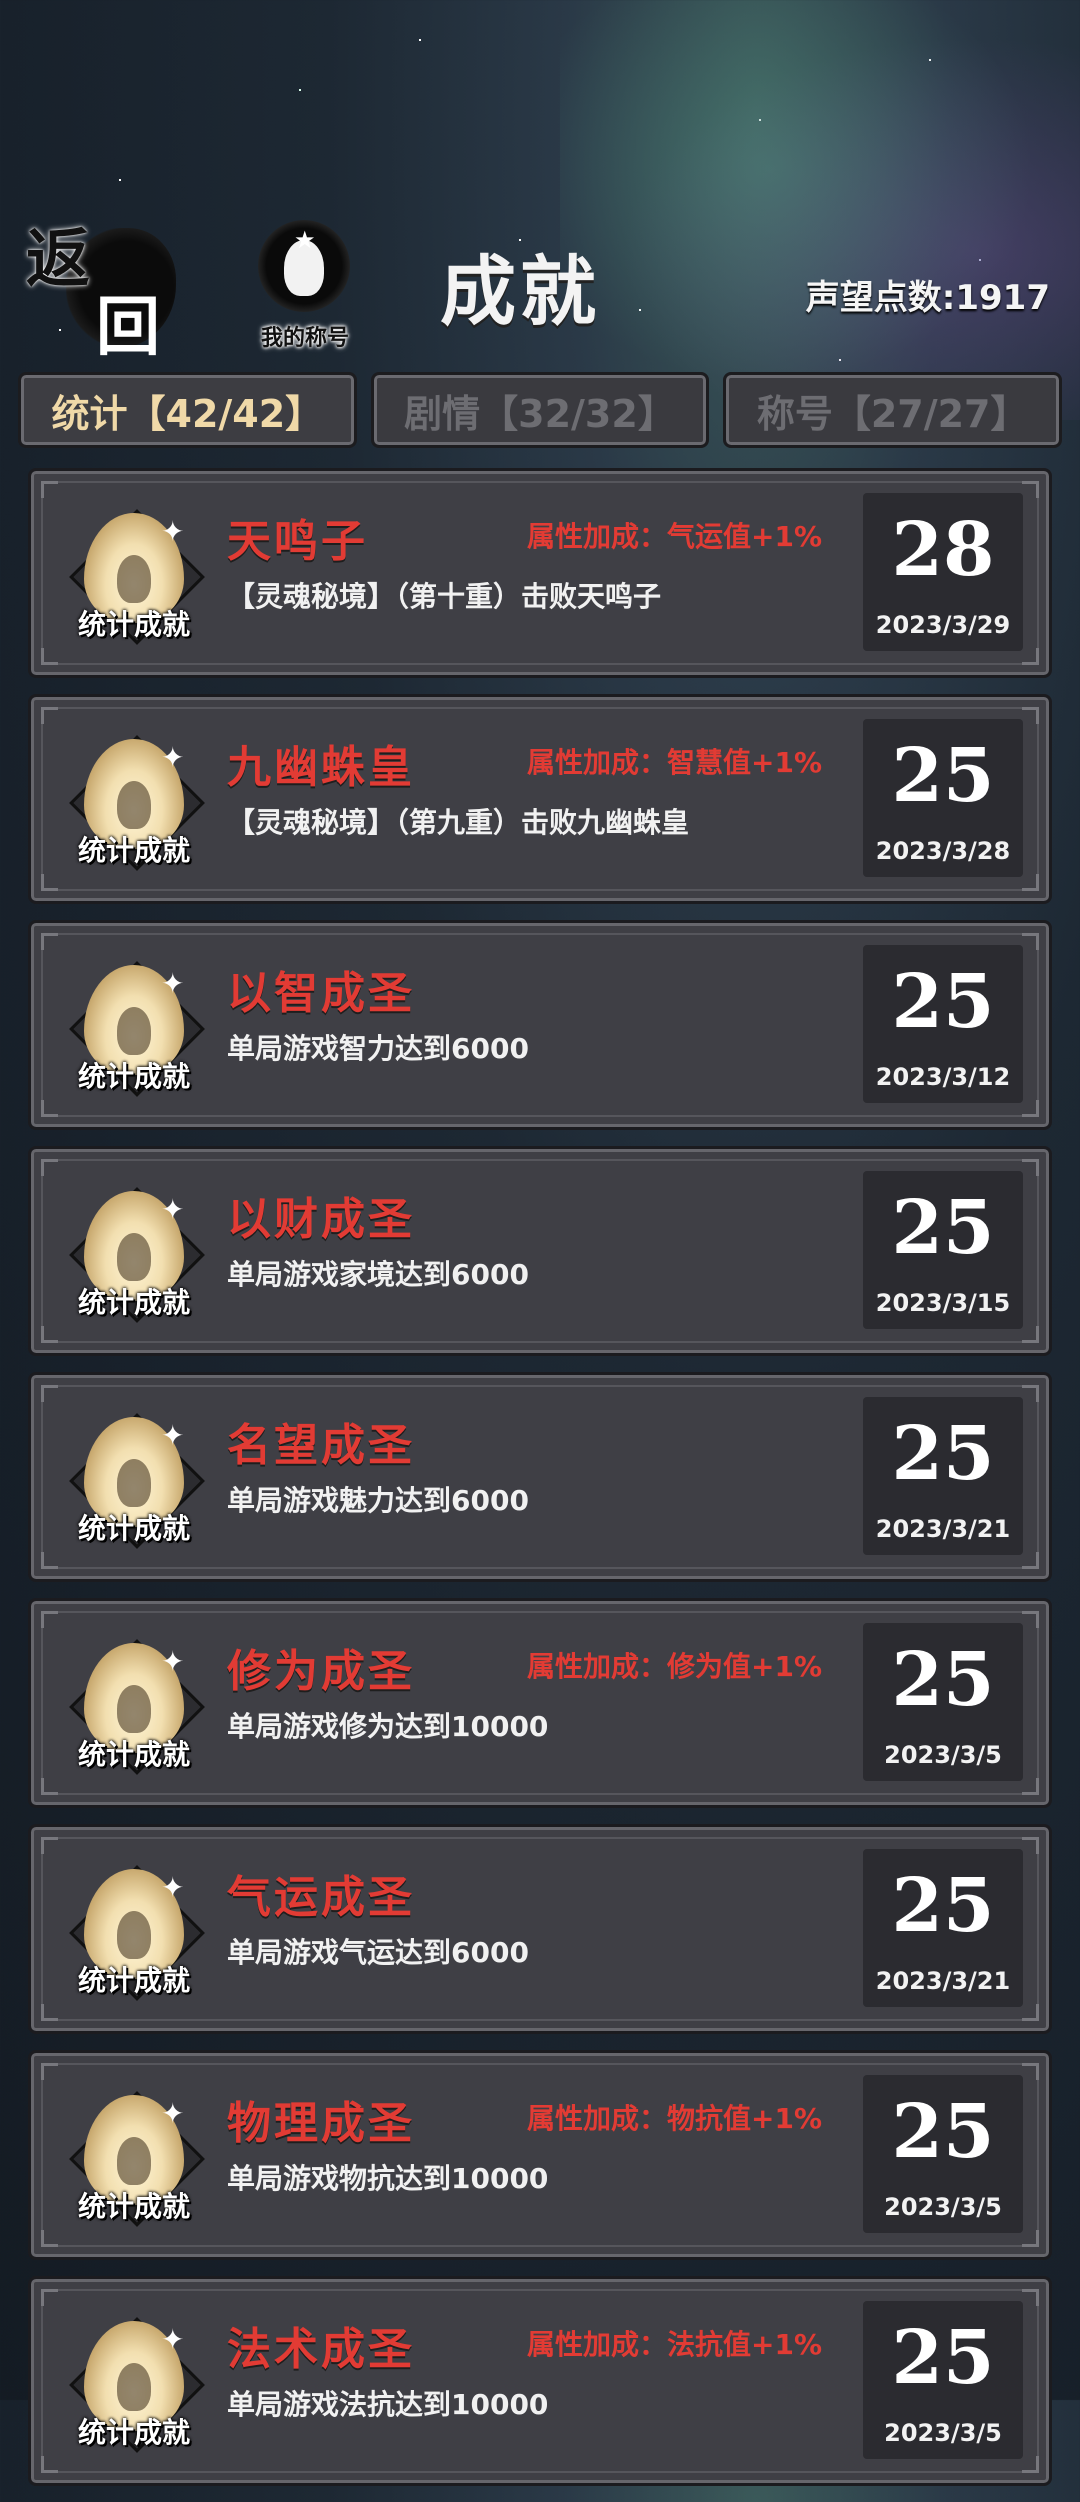  What do you see at coordinates (520, 291) in the screenshot?
I see `page-title: 成就` at bounding box center [520, 291].